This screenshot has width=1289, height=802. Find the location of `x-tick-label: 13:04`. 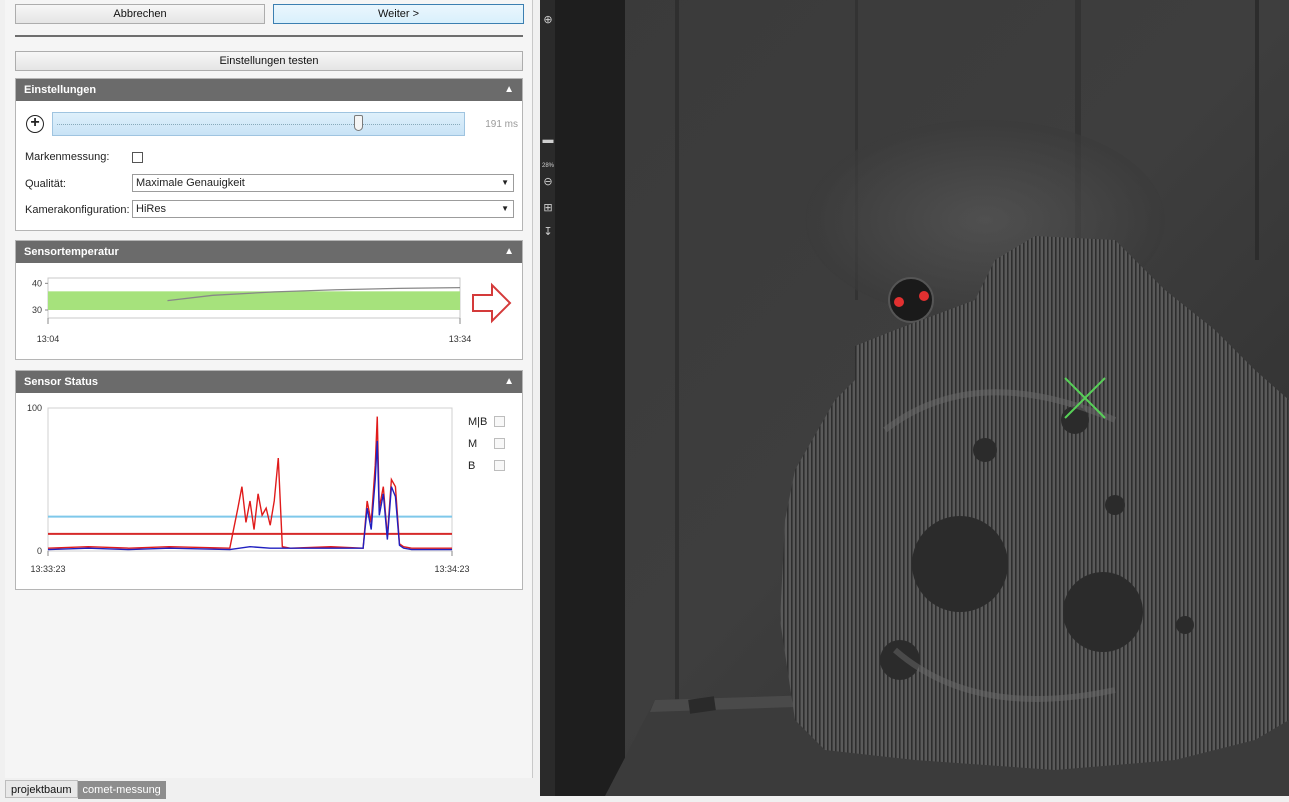

x-tick-label: 13:04 is located at coordinates (48, 339).